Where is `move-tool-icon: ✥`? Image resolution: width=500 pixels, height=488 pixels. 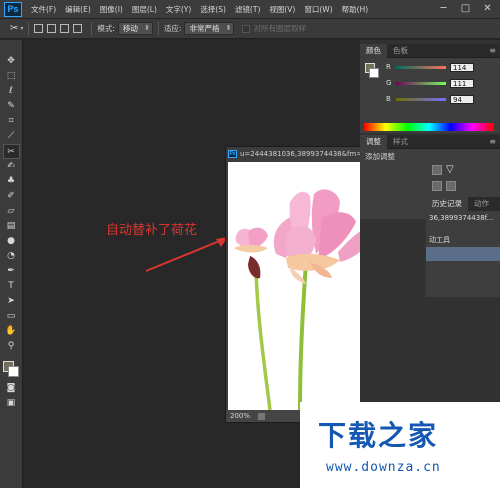
move-tool-icon: ✥ is located at coordinates (11, 61).